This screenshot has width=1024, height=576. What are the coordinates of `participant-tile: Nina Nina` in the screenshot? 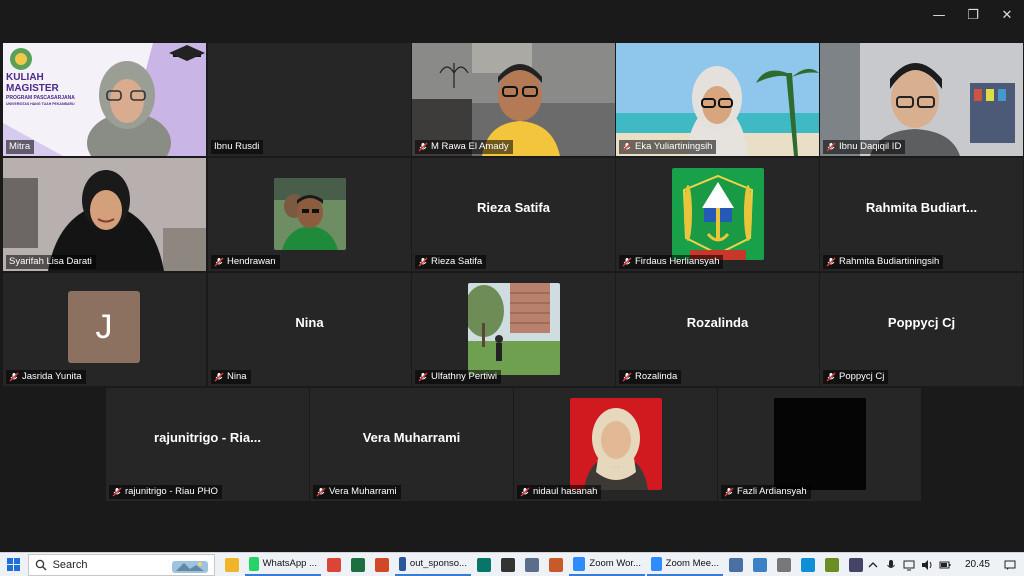 It's located at (309, 329).